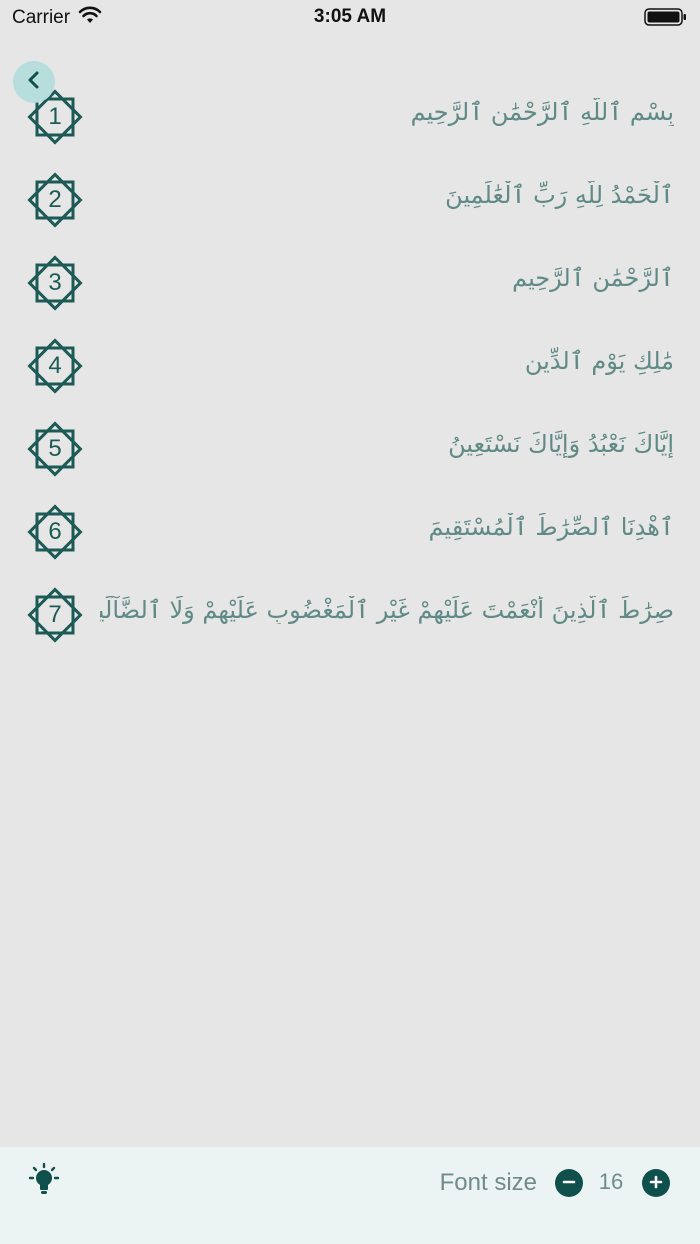 The image size is (700, 1244). I want to click on back-button, so click(34, 82).